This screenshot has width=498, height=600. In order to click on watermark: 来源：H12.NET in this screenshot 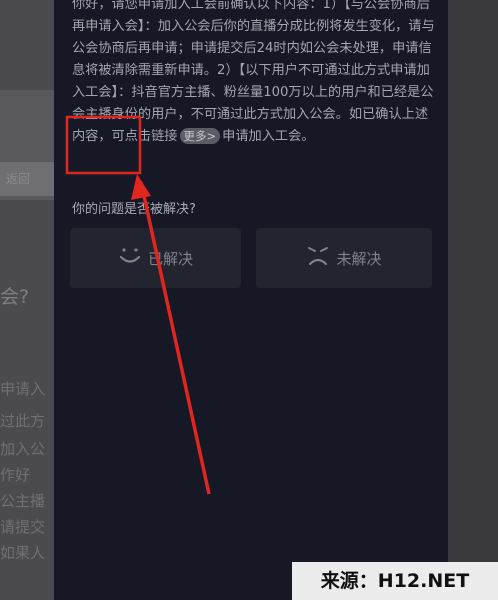, I will do `click(395, 581)`.